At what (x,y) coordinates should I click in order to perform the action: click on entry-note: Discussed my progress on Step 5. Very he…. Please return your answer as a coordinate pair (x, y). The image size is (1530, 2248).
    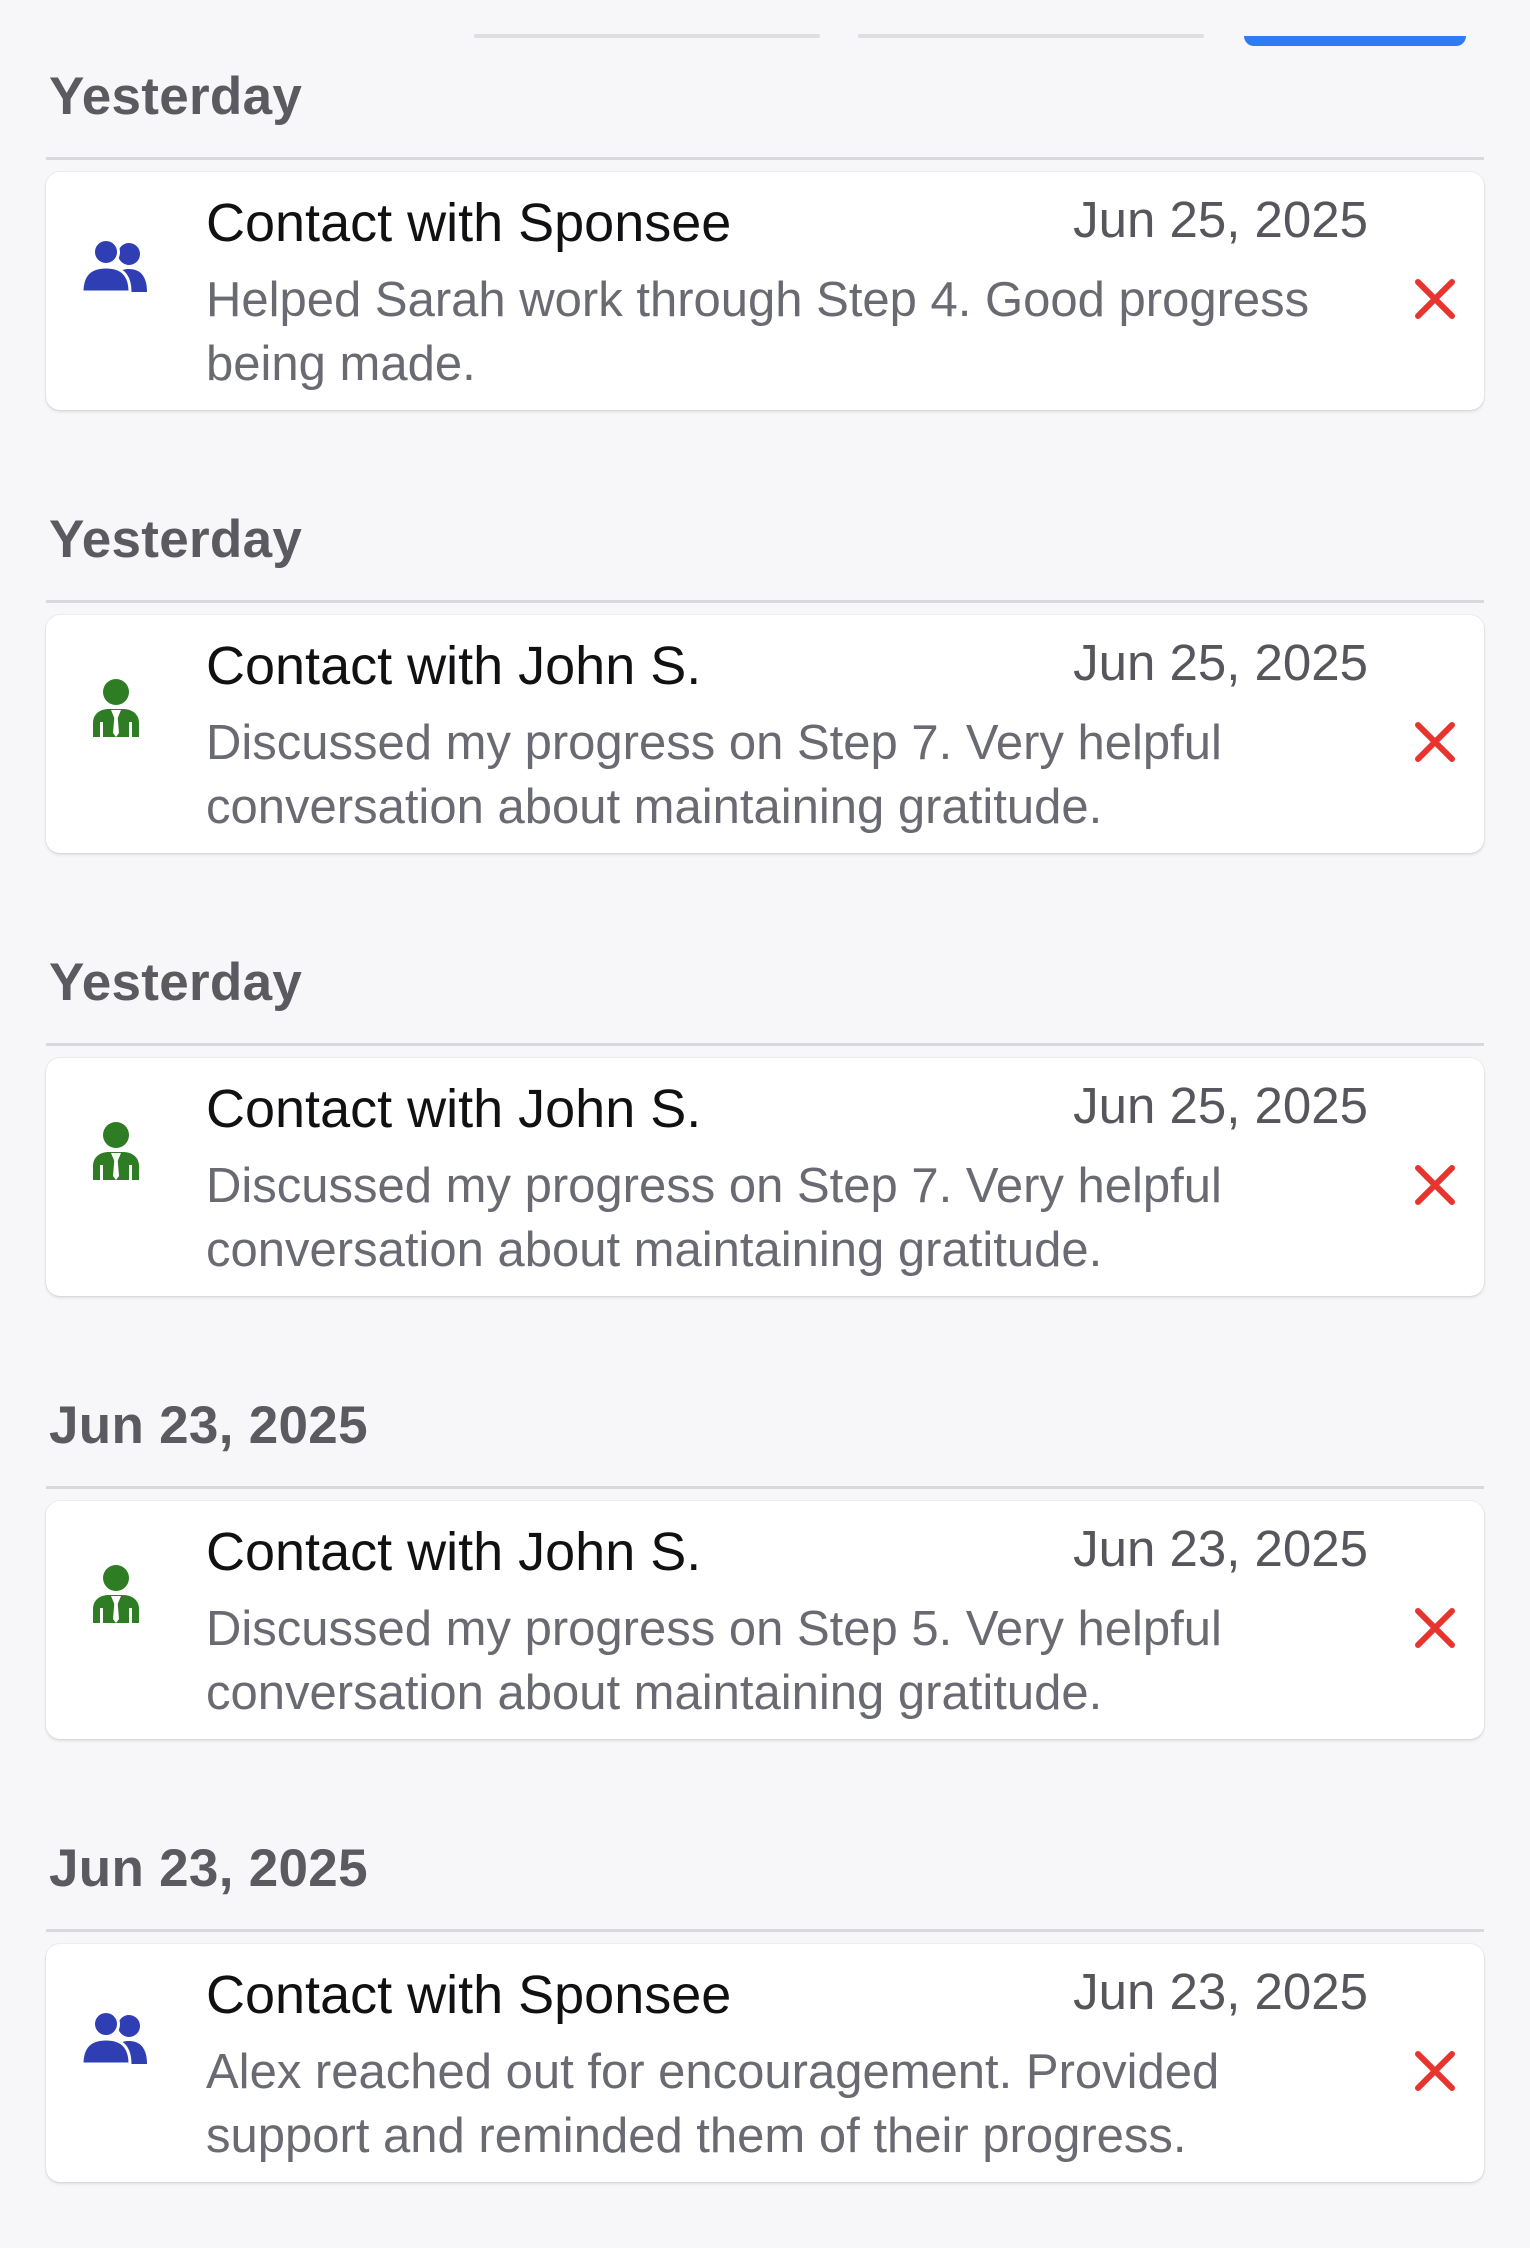
    Looking at the image, I should click on (714, 1661).